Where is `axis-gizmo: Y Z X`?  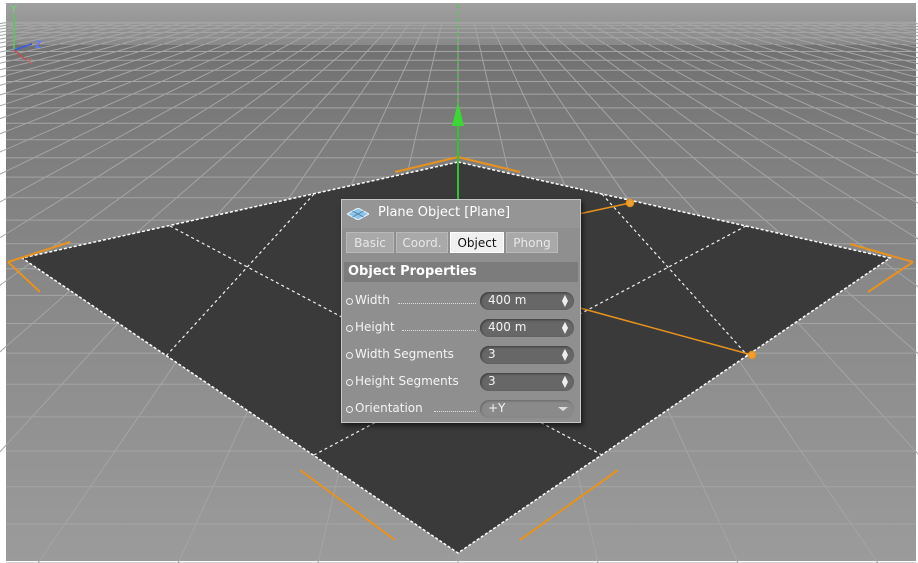
axis-gizmo: Y Z X is located at coordinates (26, 34).